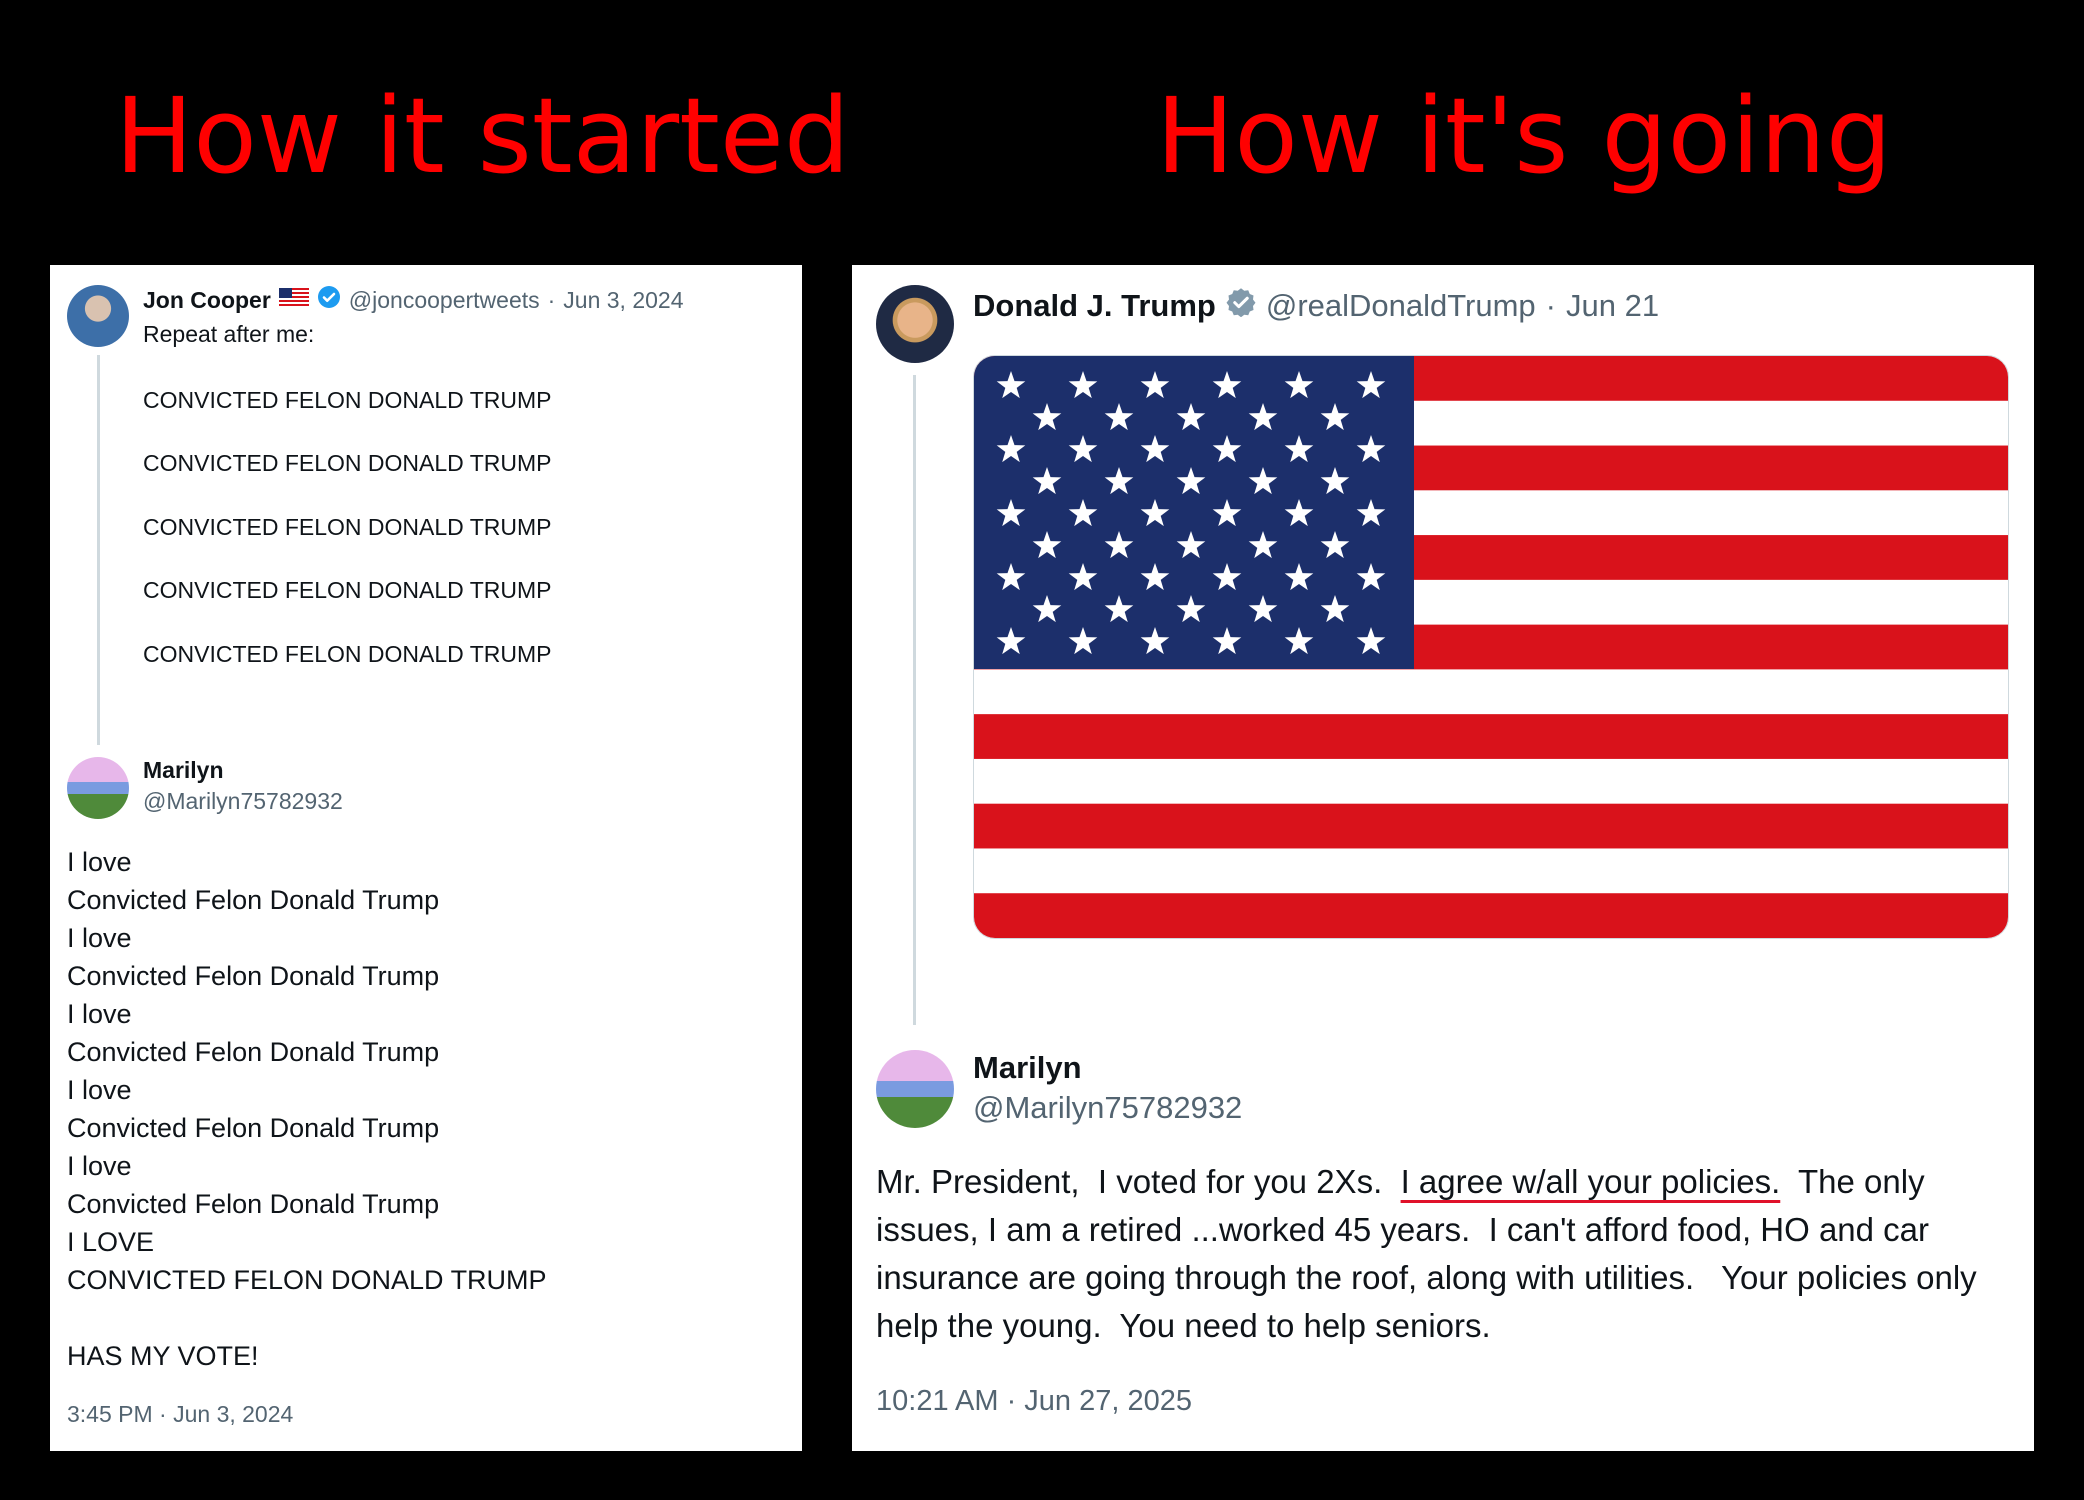  Describe the element at coordinates (1138, 1181) in the screenshot. I see `reply-text-start: Mr. President, I voted for you 2Xs.` at that location.